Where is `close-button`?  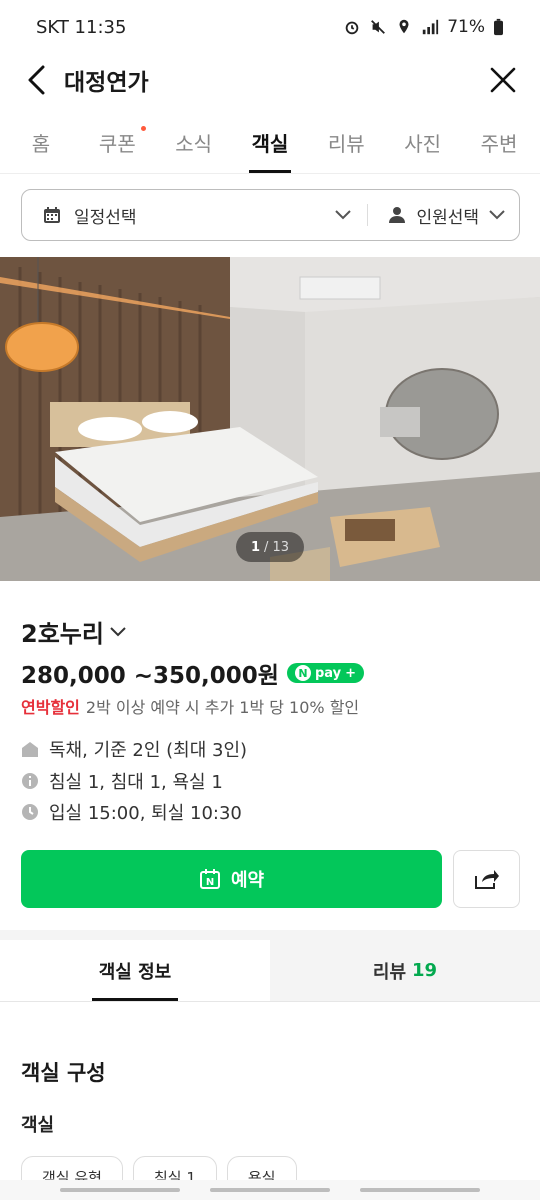
close-button is located at coordinates (503, 80).